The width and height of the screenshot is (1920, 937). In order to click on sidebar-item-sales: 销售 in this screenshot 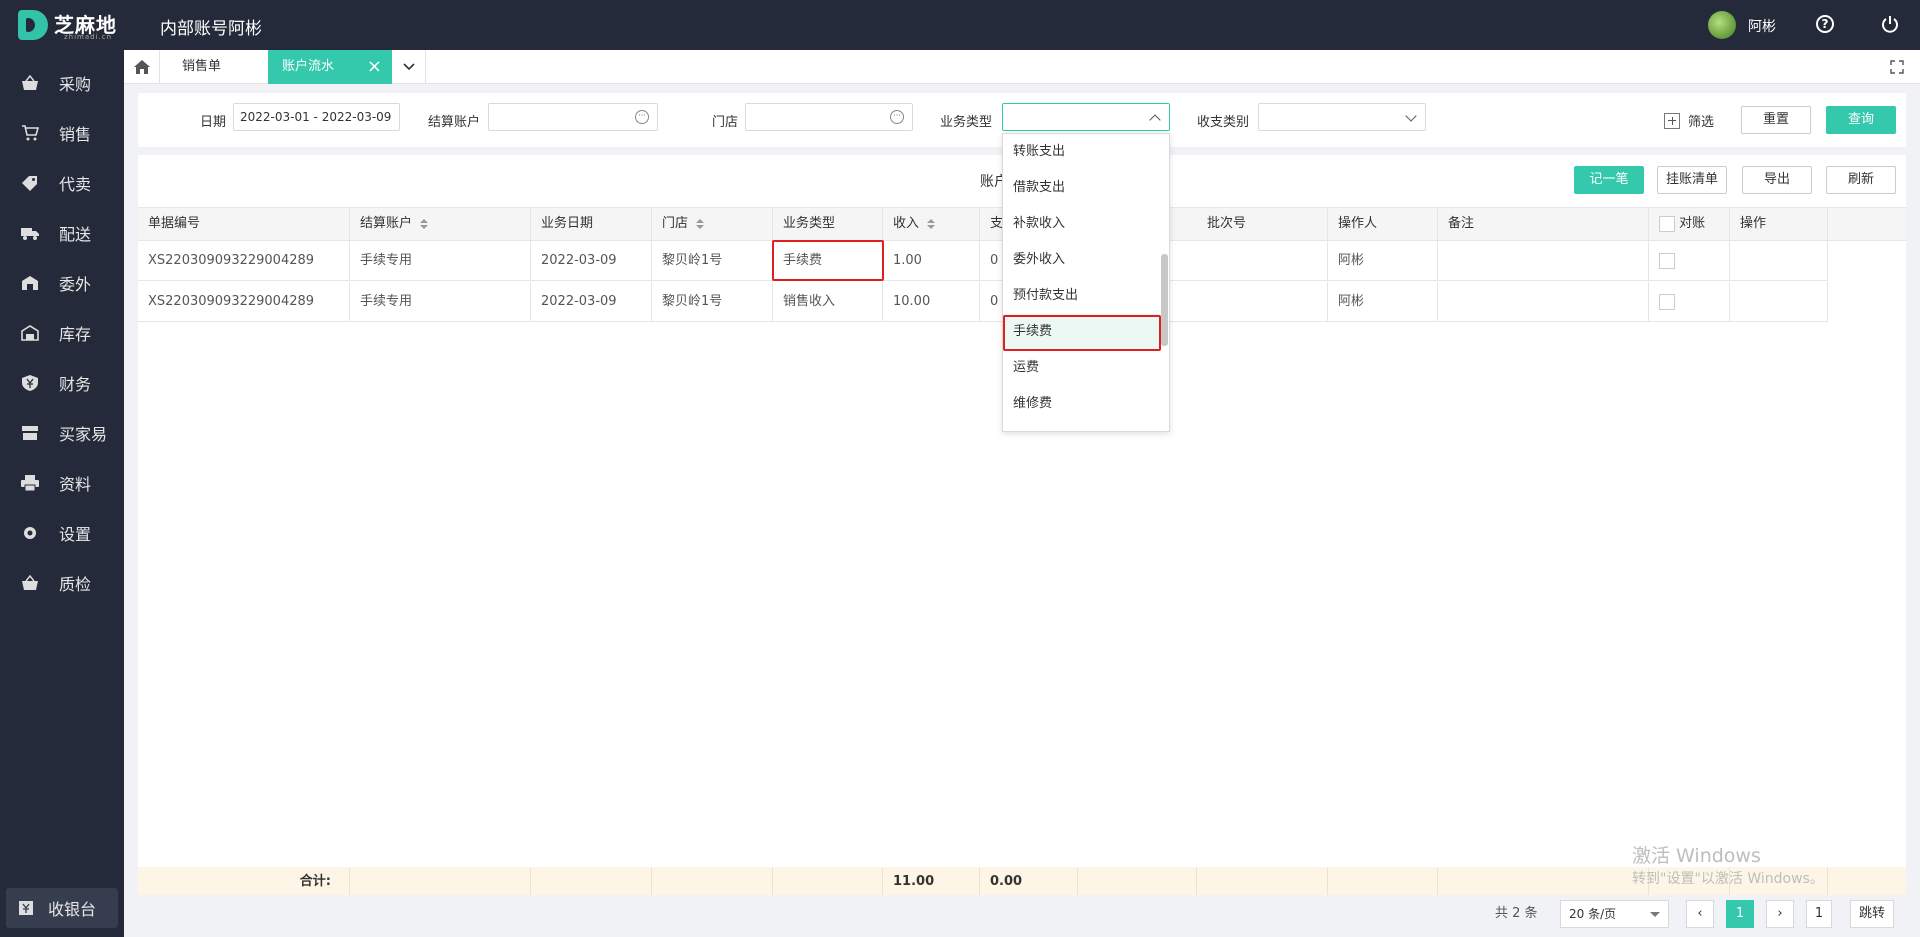, I will do `click(62, 133)`.